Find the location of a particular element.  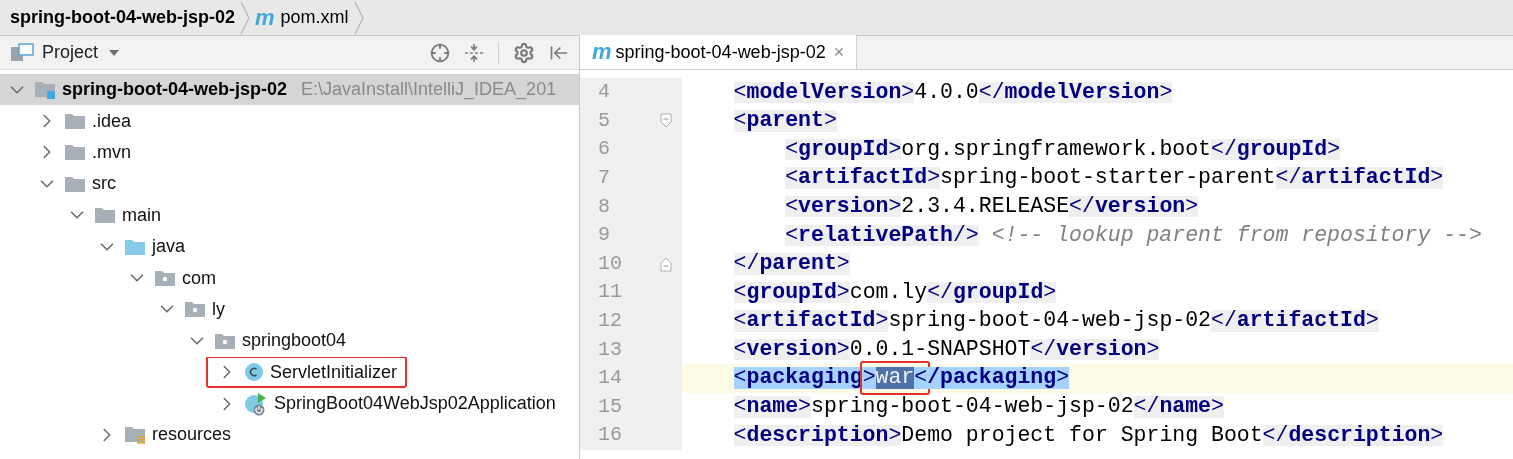

line-number: 8 is located at coordinates (604, 206).